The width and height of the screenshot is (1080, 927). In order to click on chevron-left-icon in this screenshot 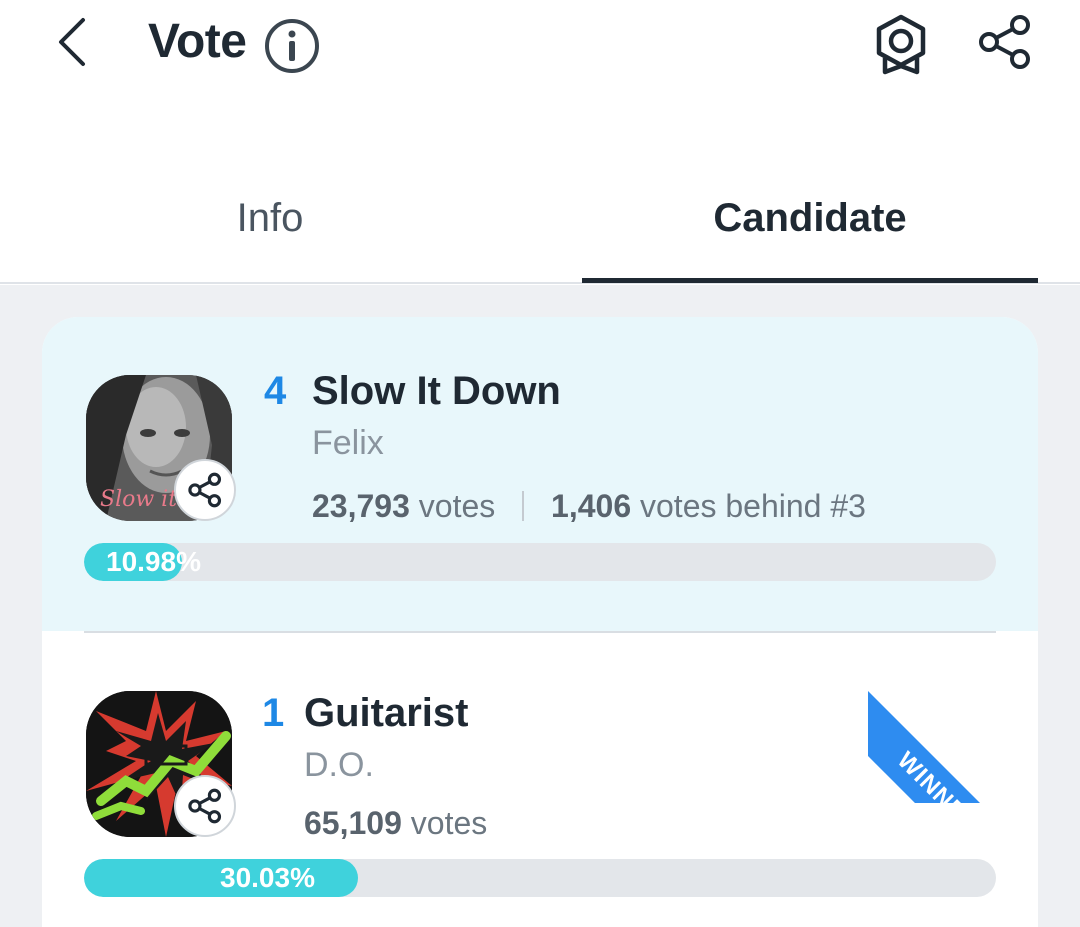, I will do `click(72, 42)`.